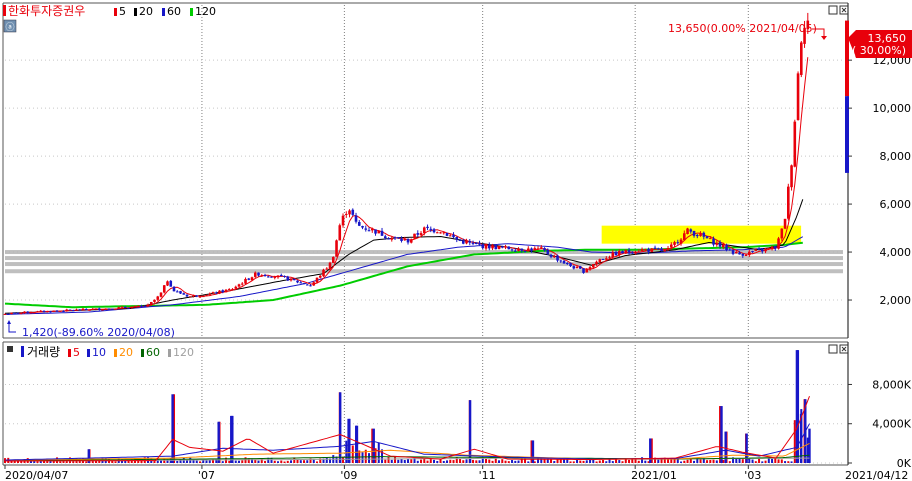 This screenshot has width=912, height=481. What do you see at coordinates (487, 475) in the screenshot?
I see `x-tick-2: '11` at bounding box center [487, 475].